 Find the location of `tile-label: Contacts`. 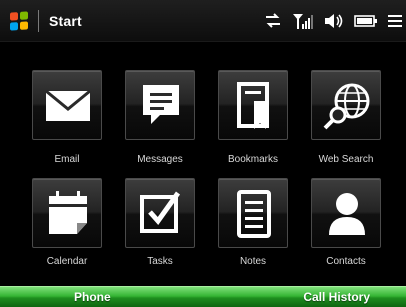

tile-label: Contacts is located at coordinates (346, 261).